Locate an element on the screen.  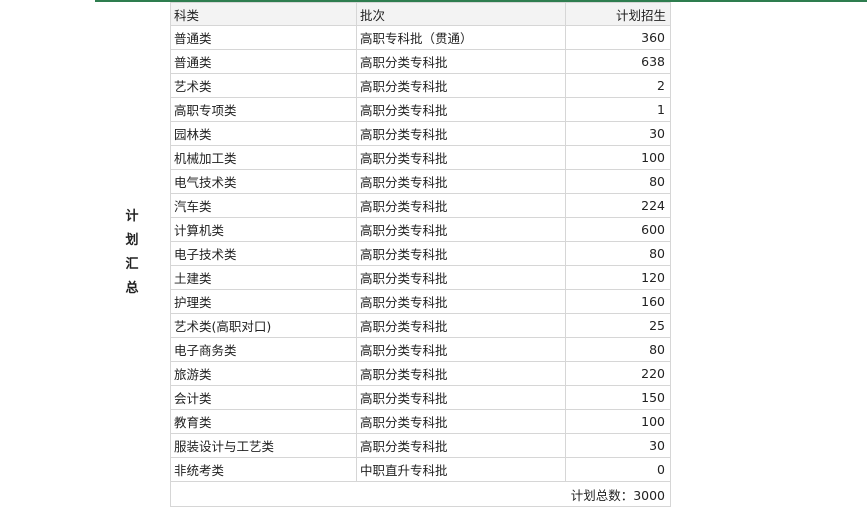
section-label-char: 汇 is located at coordinates (132, 264).